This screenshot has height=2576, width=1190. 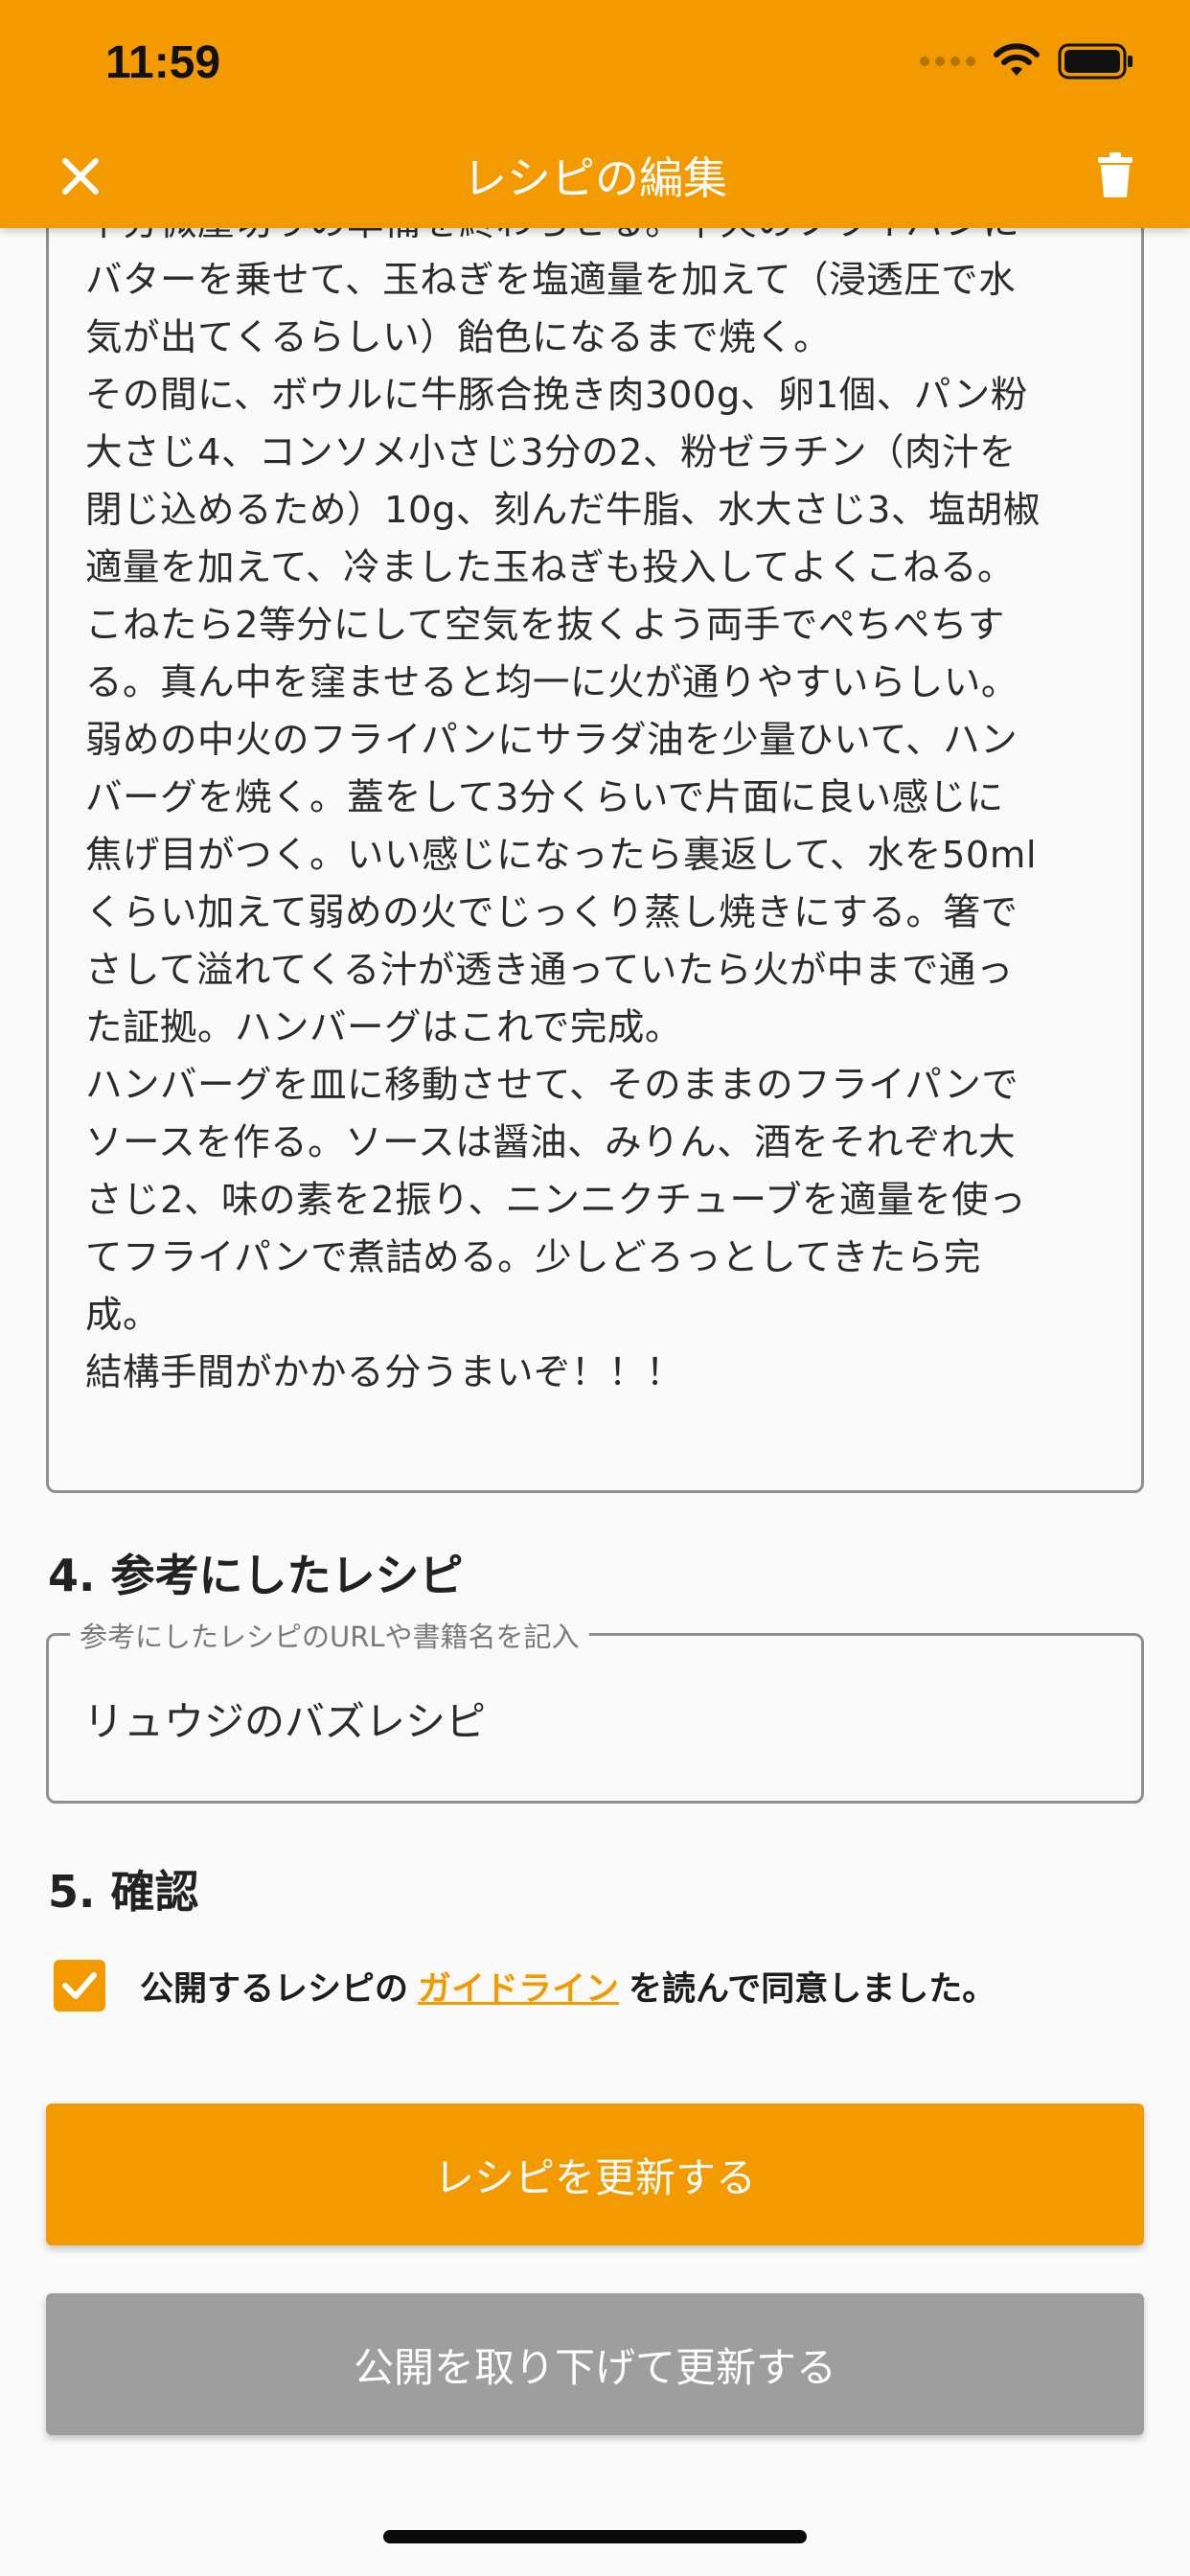 I want to click on check-icon, so click(x=80, y=1985).